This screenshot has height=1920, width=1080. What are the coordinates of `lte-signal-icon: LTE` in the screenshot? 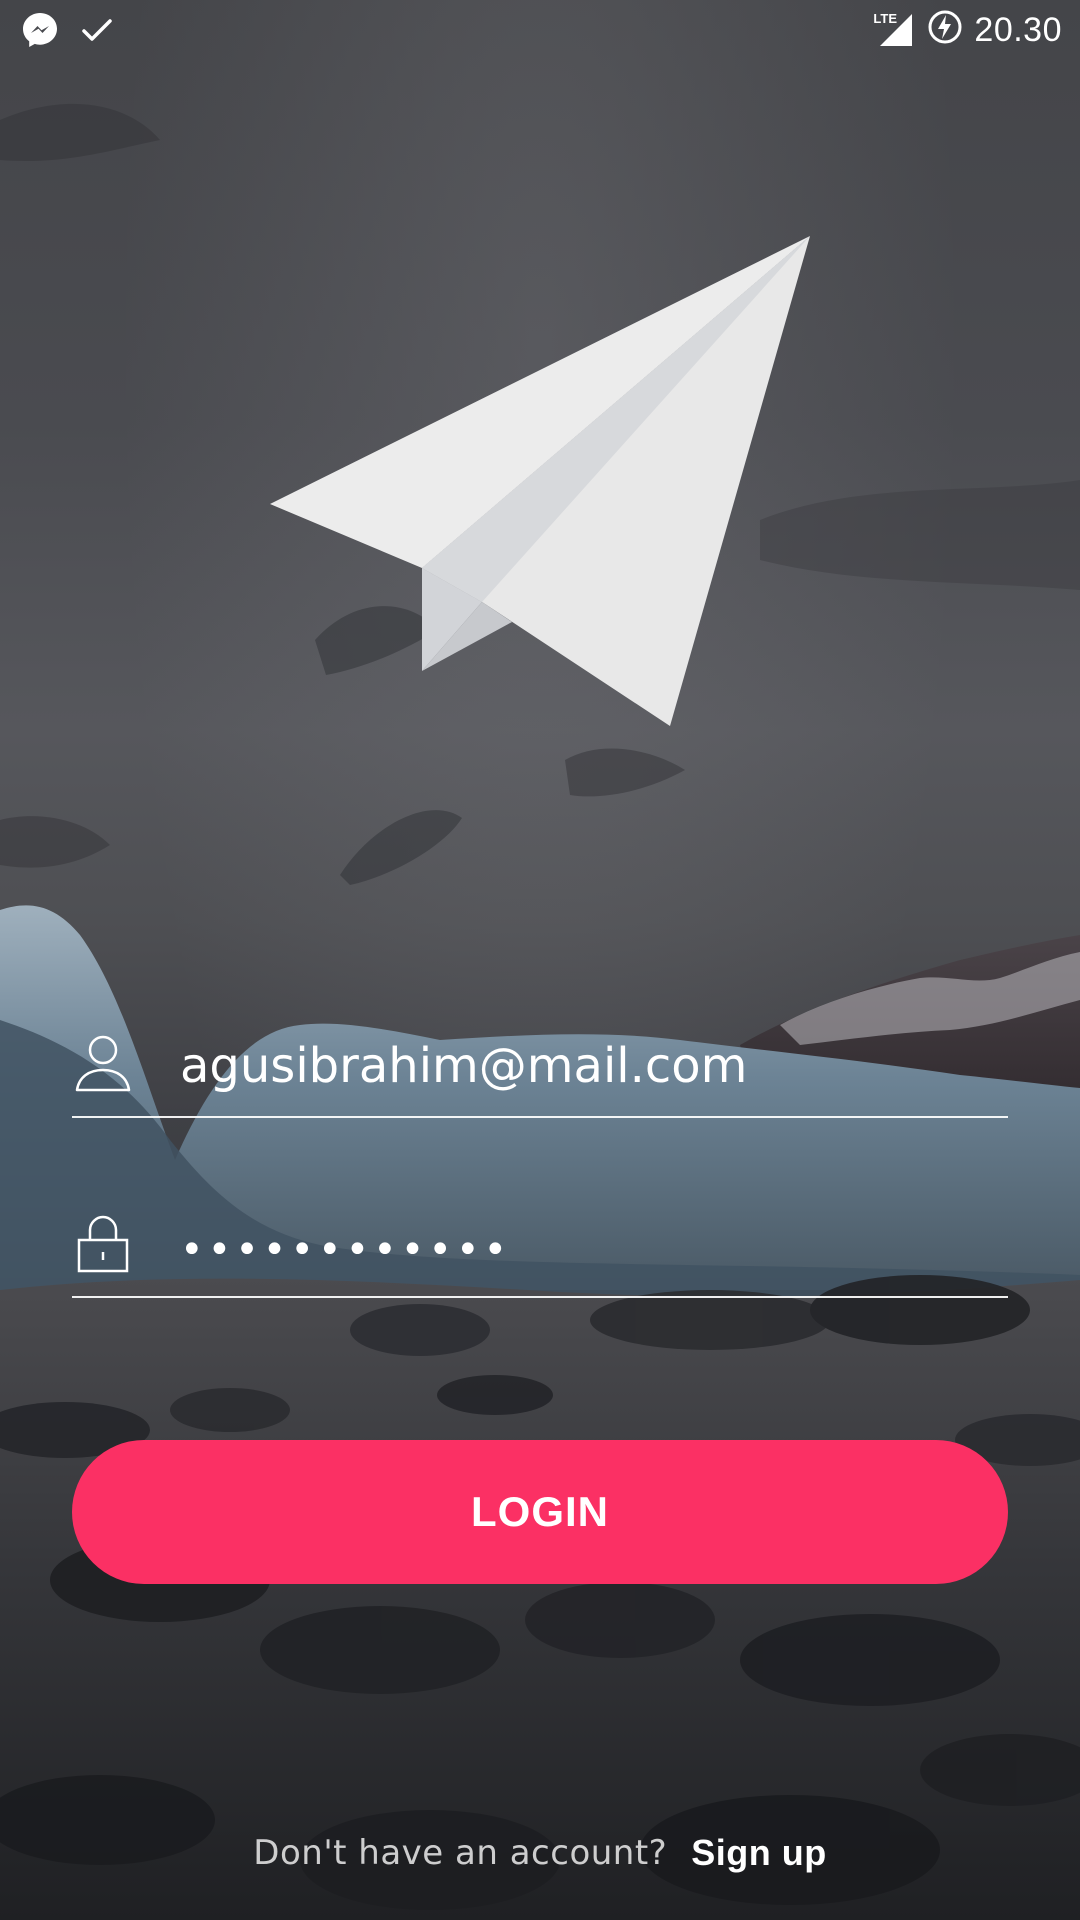 It's located at (894, 30).